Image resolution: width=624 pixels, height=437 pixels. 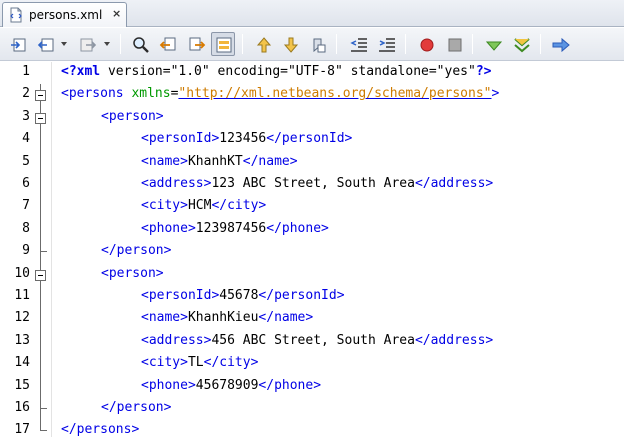 What do you see at coordinates (319, 45) in the screenshot?
I see `toggle-bookmark-icon` at bounding box center [319, 45].